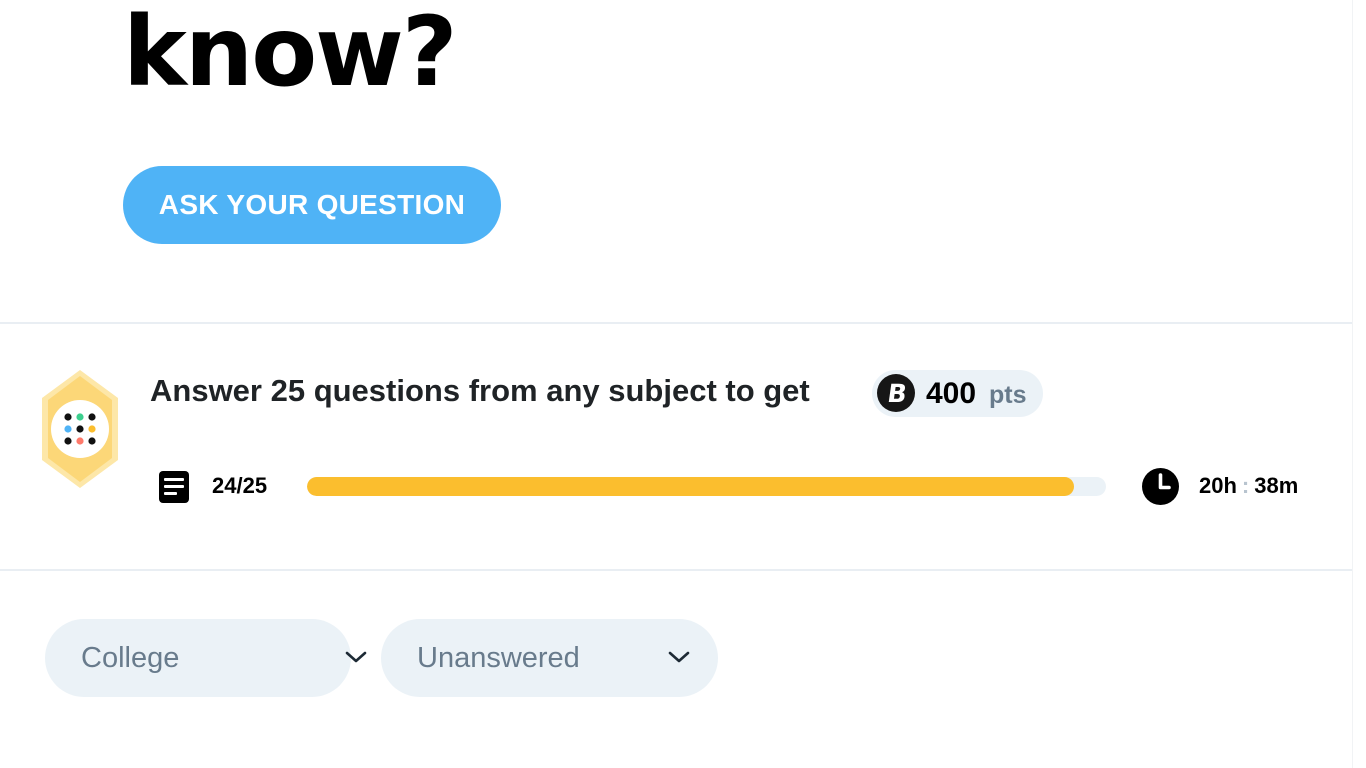 Image resolution: width=1366 pixels, height=768 pixels. I want to click on coin-icon: B, so click(896, 393).